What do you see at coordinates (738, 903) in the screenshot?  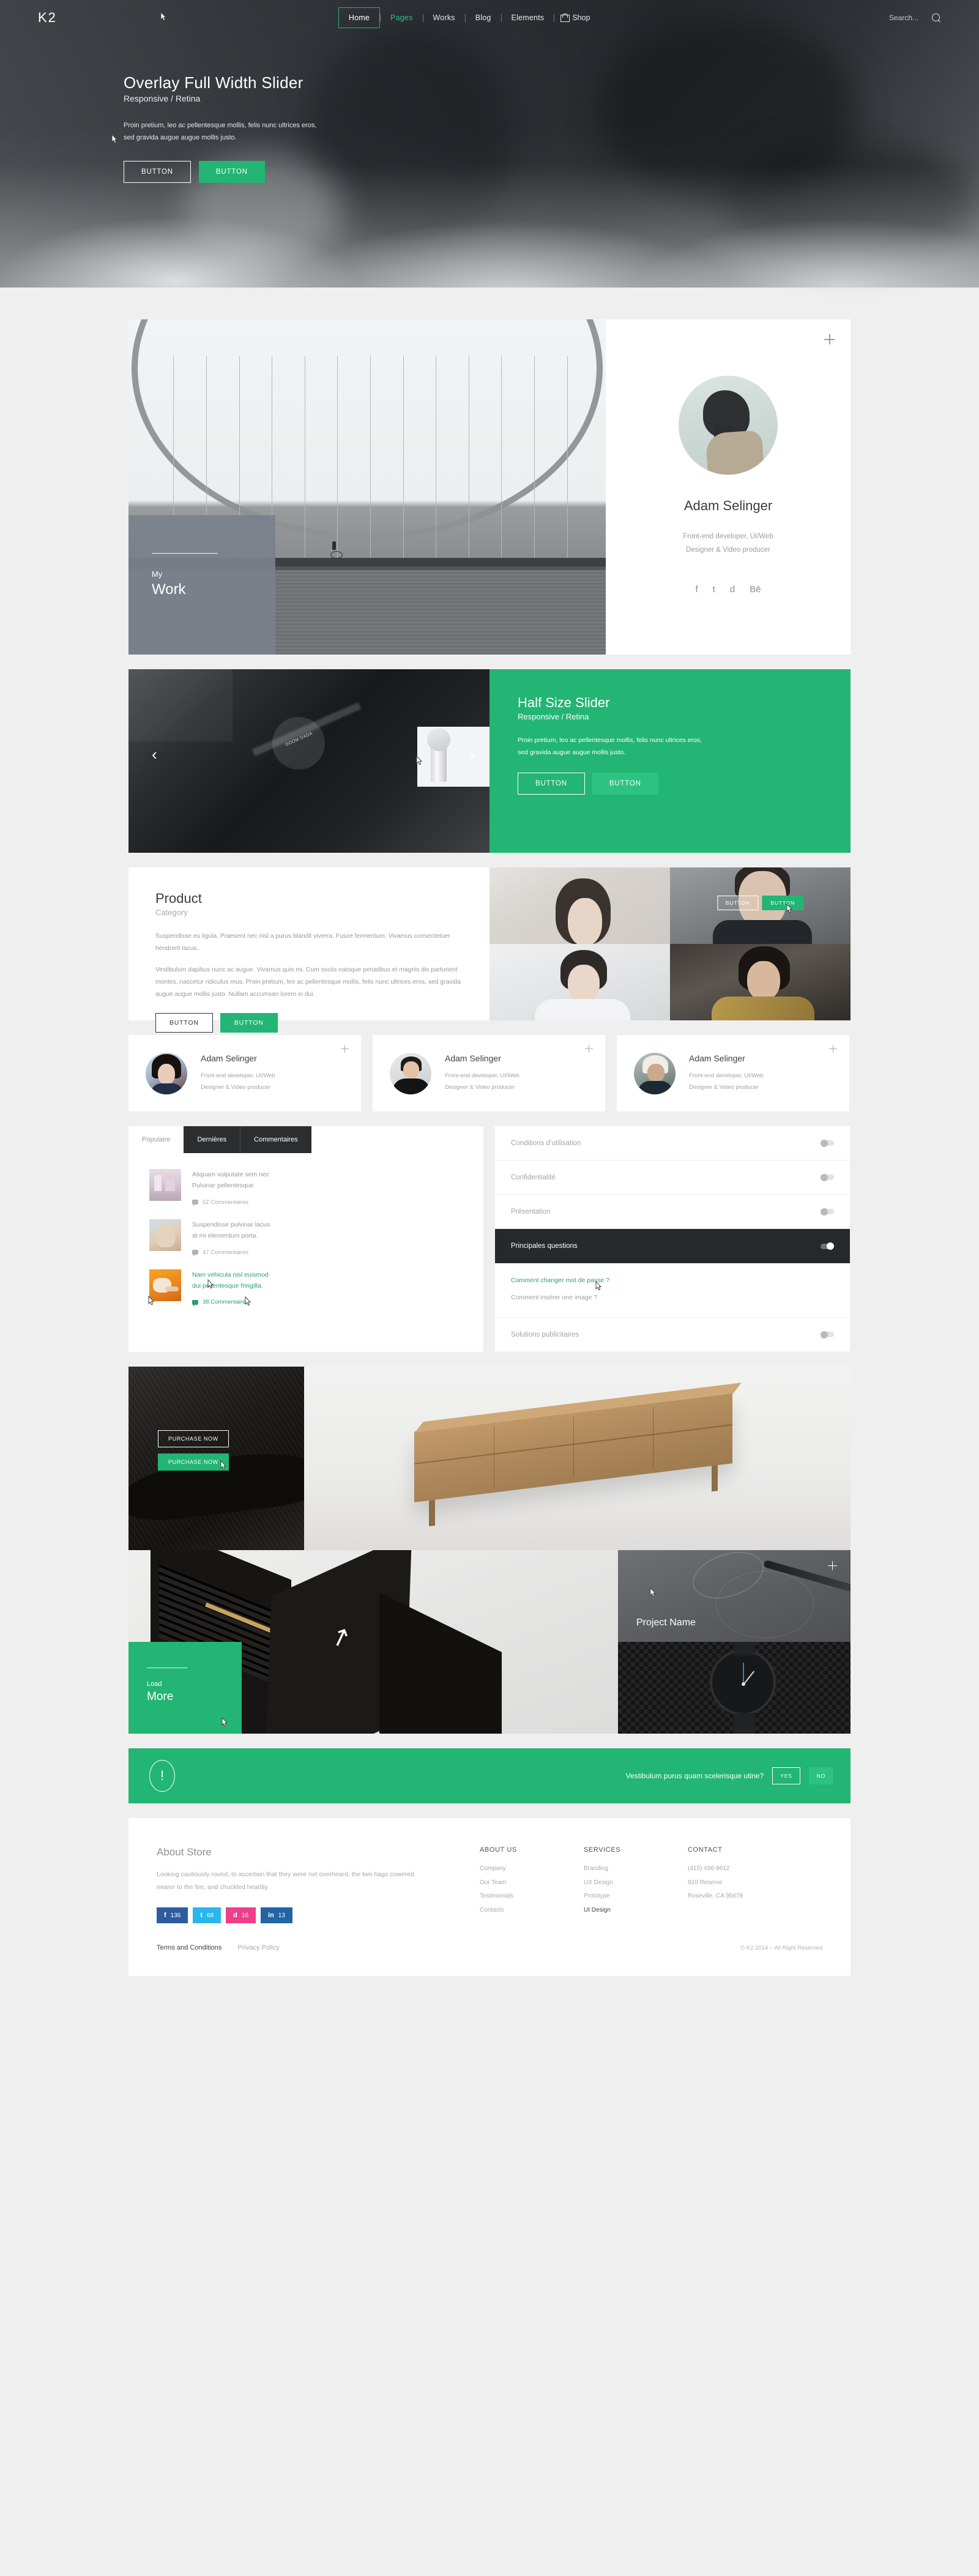 I see `tile-ghost-button: BUTTON` at bounding box center [738, 903].